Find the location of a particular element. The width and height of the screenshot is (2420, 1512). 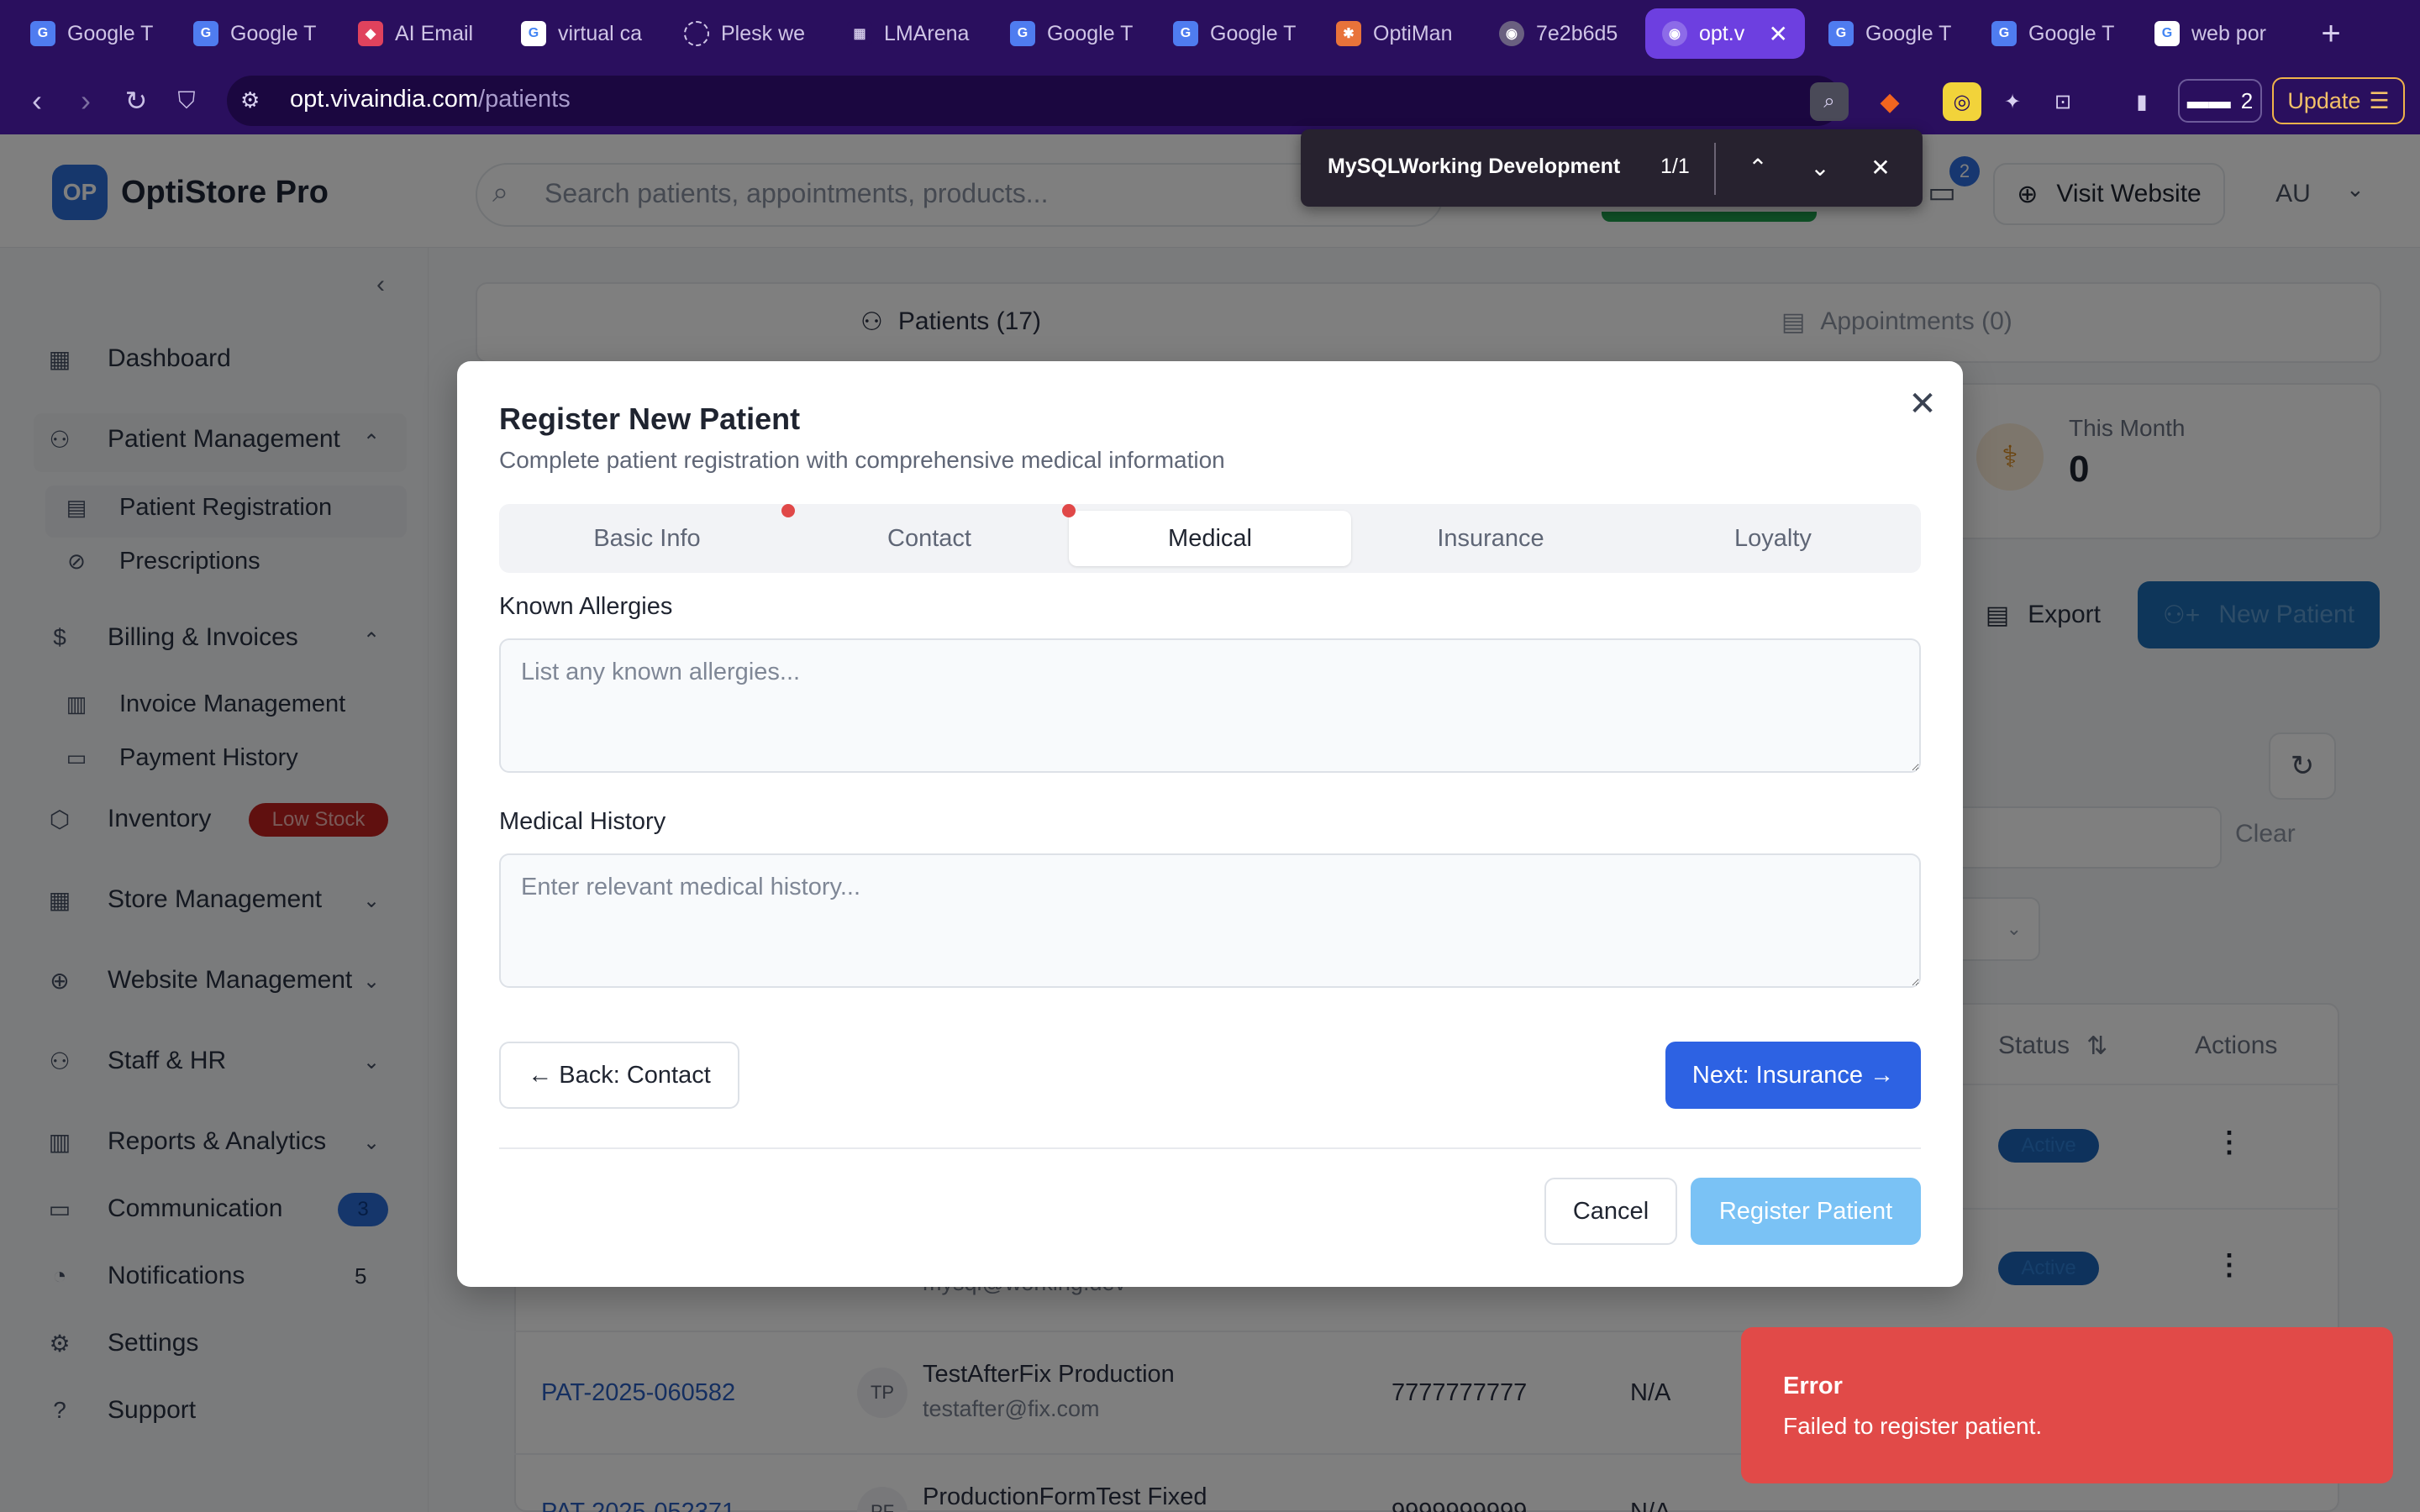

browser-tab: Gweb por is located at coordinates (2217, 33).